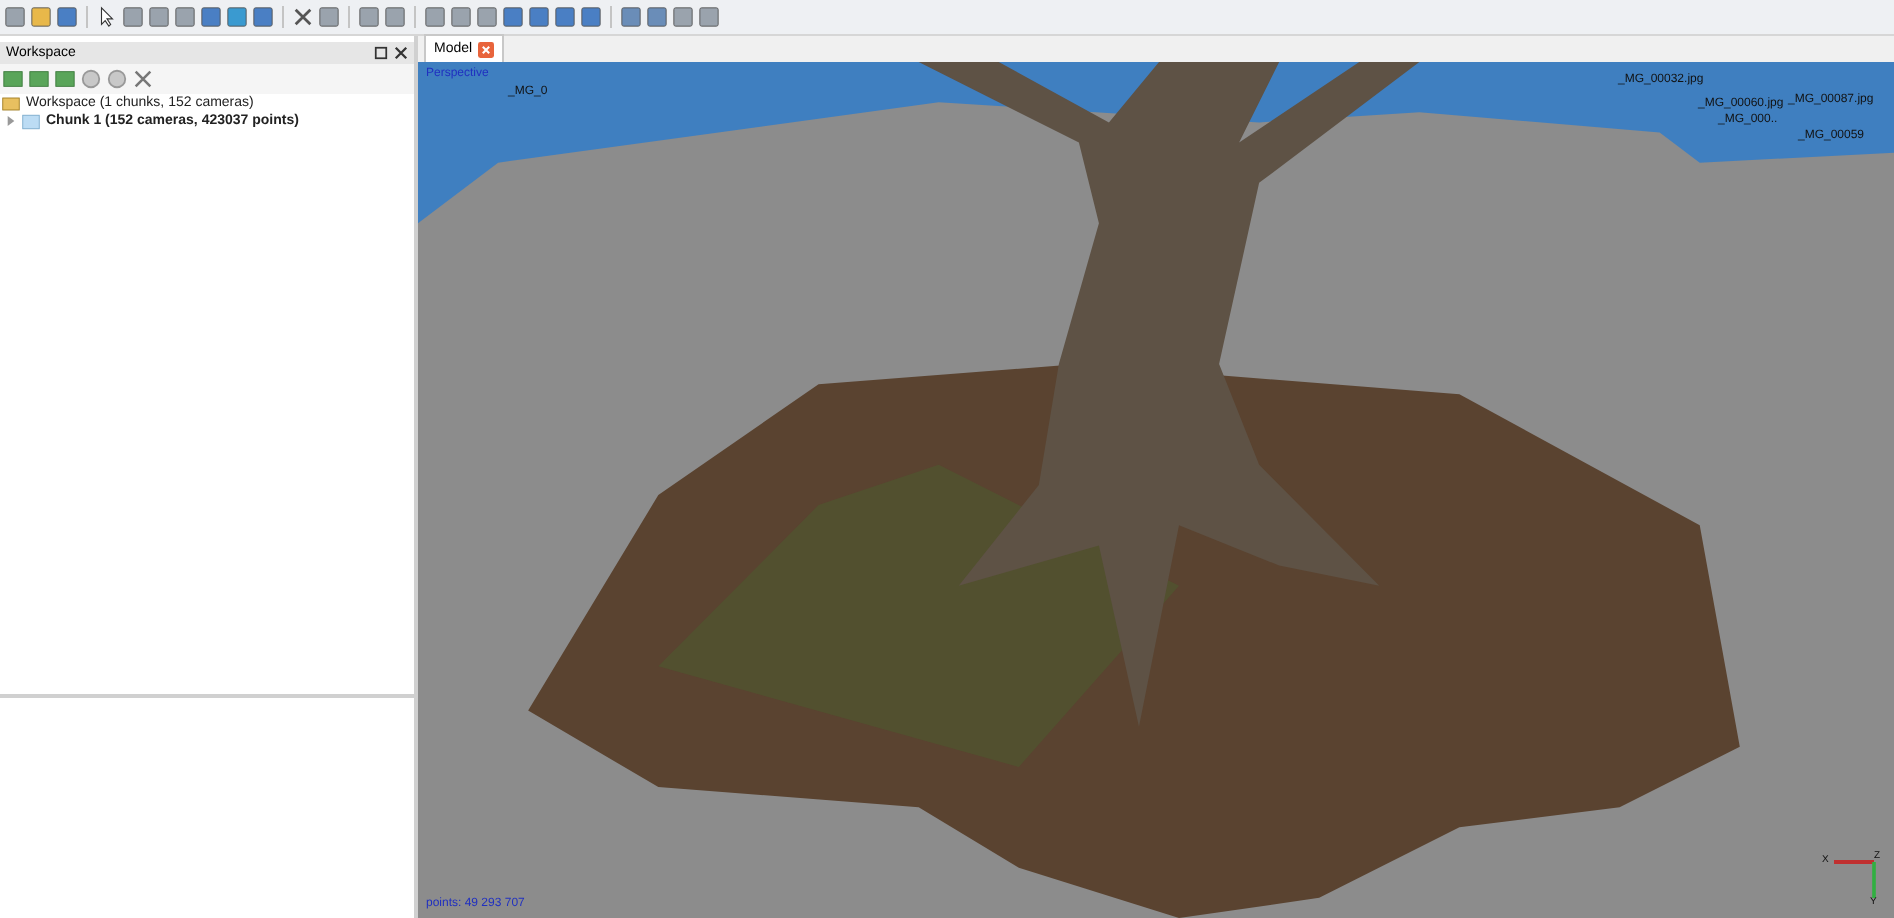 This screenshot has height=918, width=1894. I want to click on workspace-icon, so click(11, 103).